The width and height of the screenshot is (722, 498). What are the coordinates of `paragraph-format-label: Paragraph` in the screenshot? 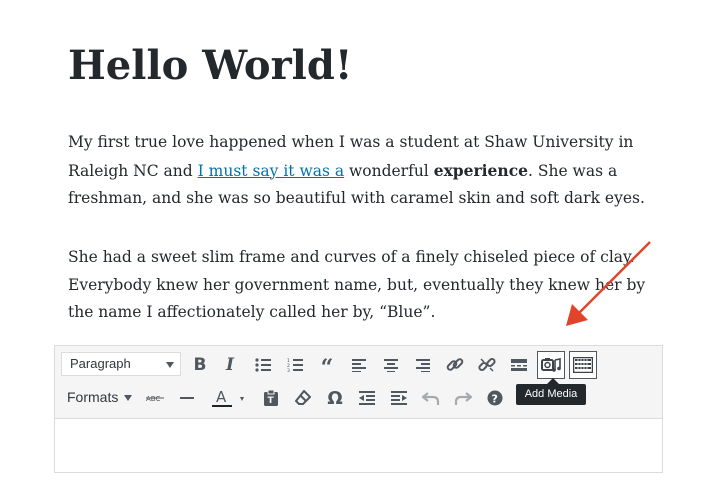 It's located at (100, 363).